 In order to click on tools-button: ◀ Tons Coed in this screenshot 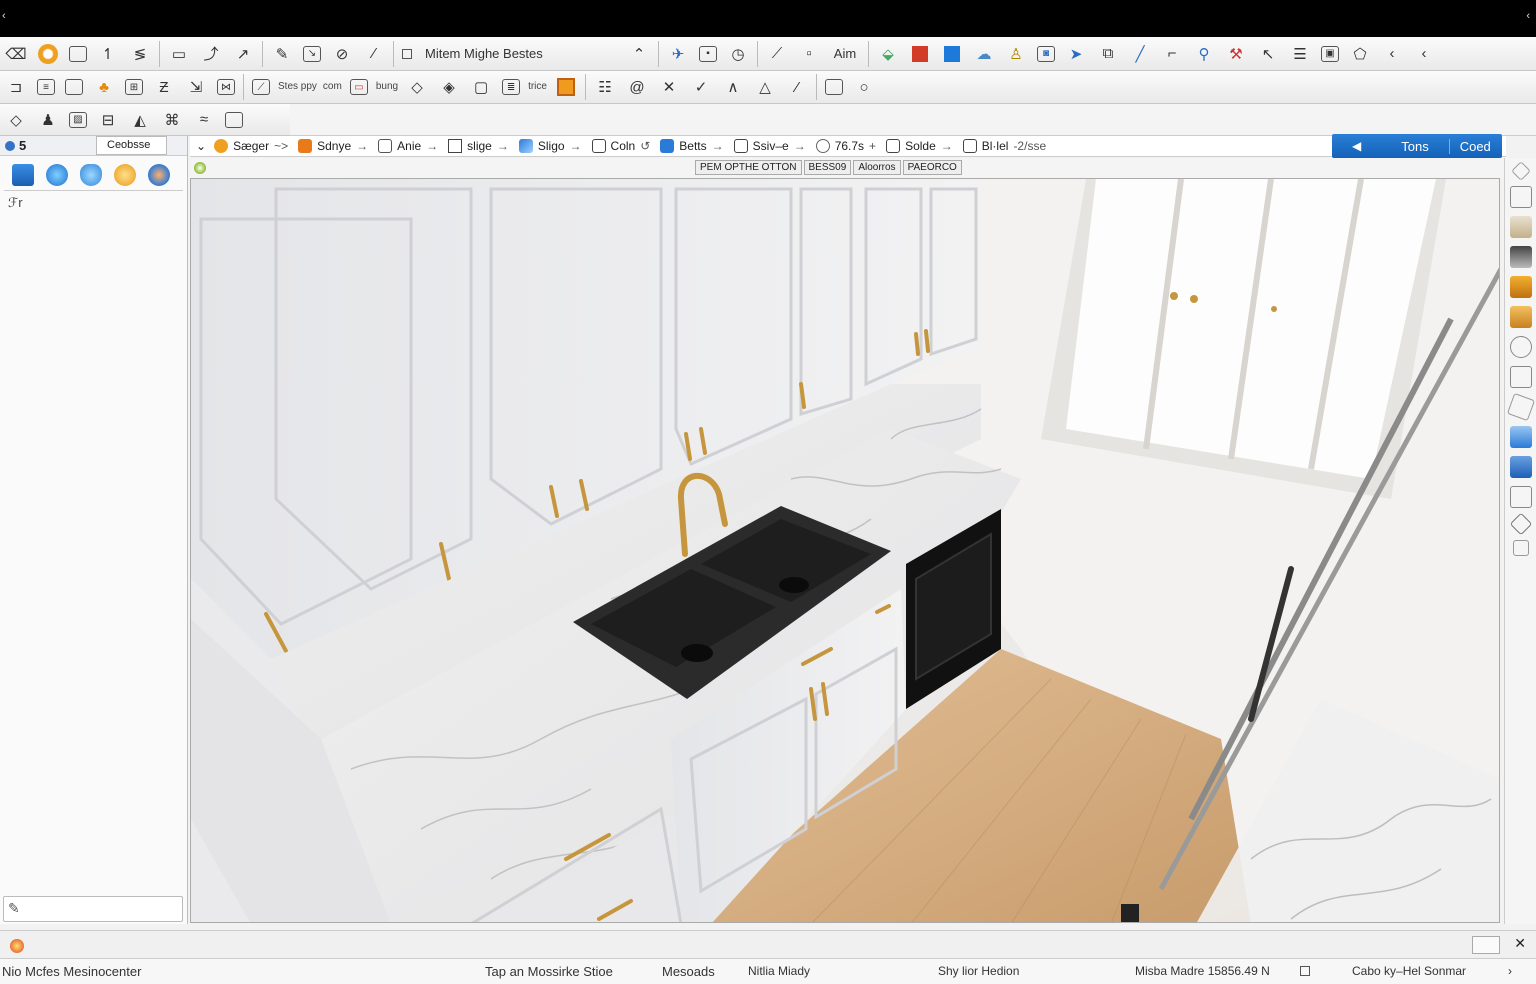, I will do `click(1417, 146)`.